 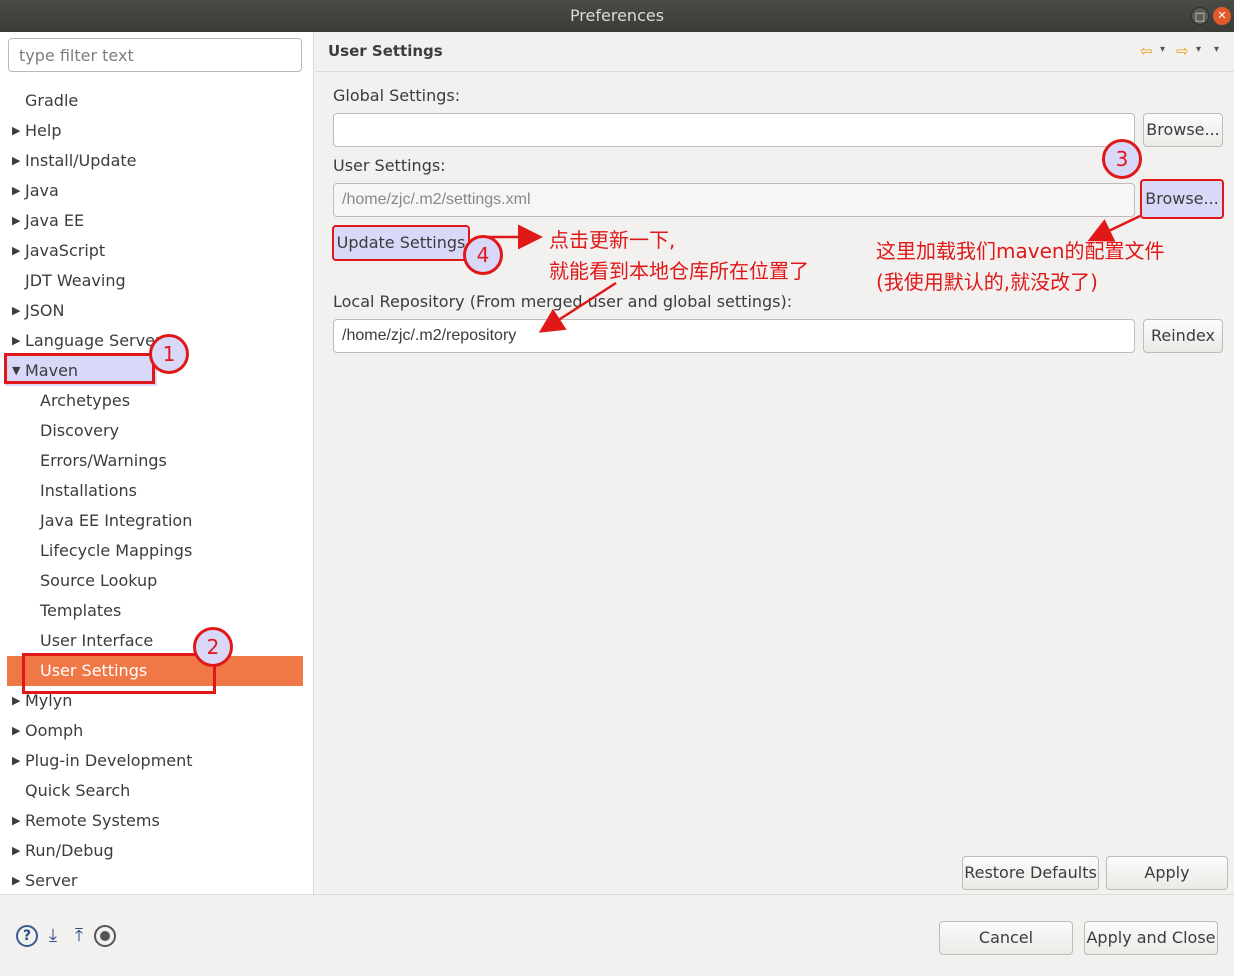 I want to click on tree-item-java-ee: ▶ Java EE, so click(x=156, y=221).